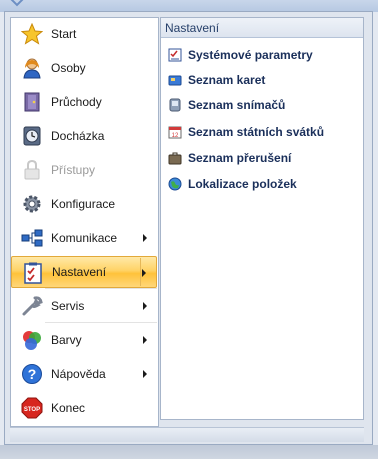  I want to click on clock-icon, so click(32, 136).